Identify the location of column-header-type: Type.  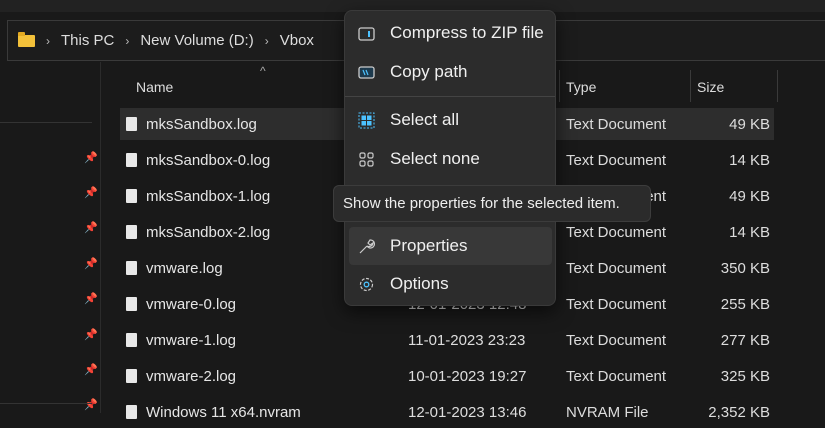
(581, 87).